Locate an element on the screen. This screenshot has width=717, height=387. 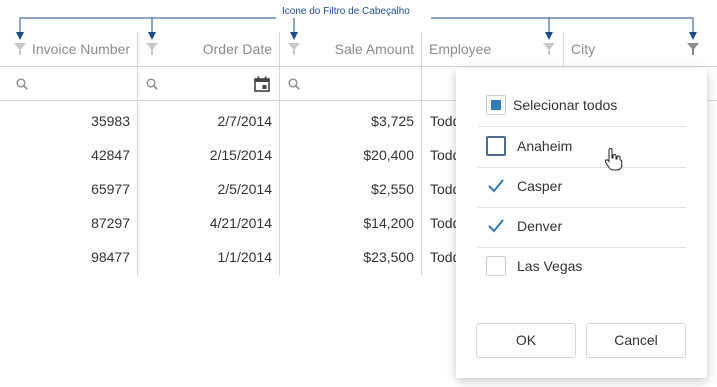
filter-funnel-icon-active is located at coordinates (693, 49).